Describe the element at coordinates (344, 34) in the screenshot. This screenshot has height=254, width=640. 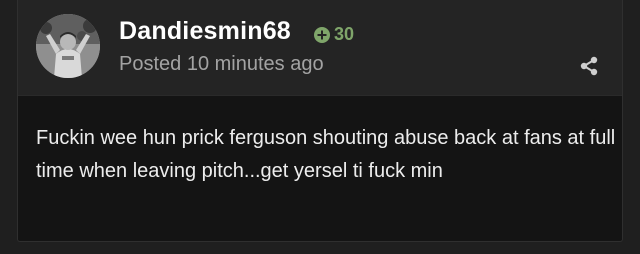
I see `reputation-count: 30` at that location.